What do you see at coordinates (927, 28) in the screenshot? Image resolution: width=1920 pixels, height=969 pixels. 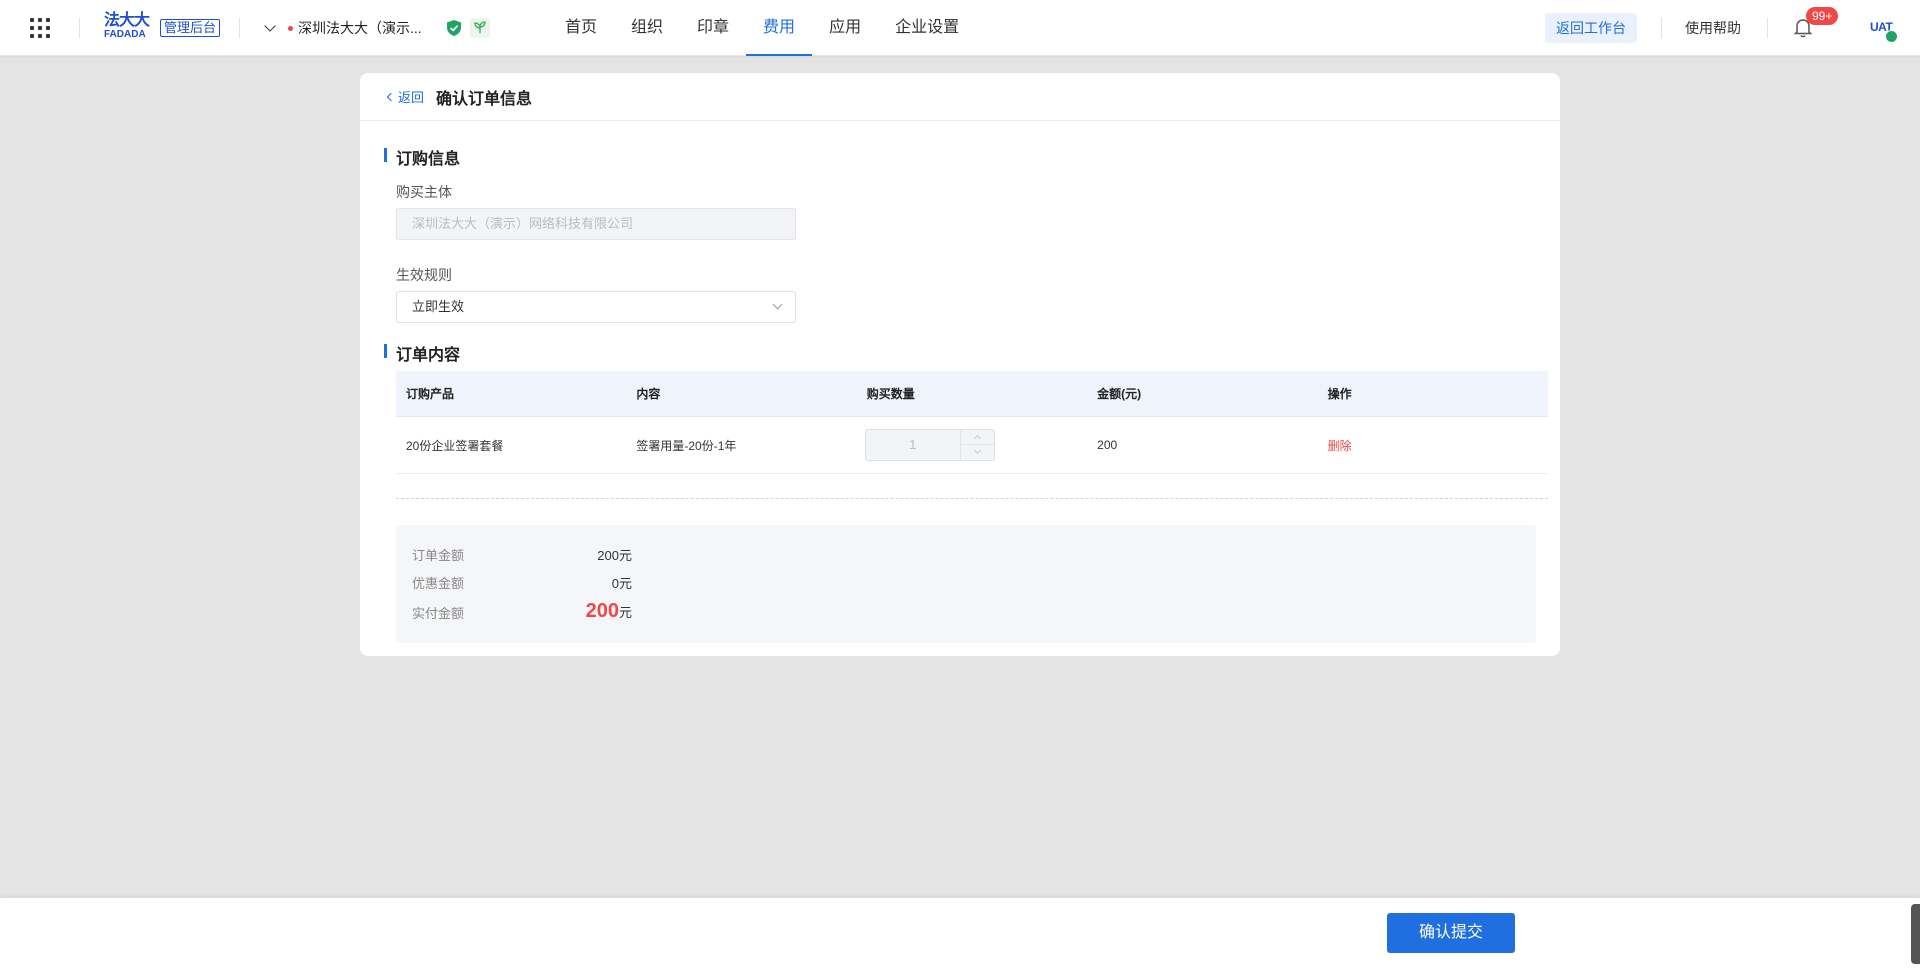 I see `nav-enterprise-settings: 企业设置` at bounding box center [927, 28].